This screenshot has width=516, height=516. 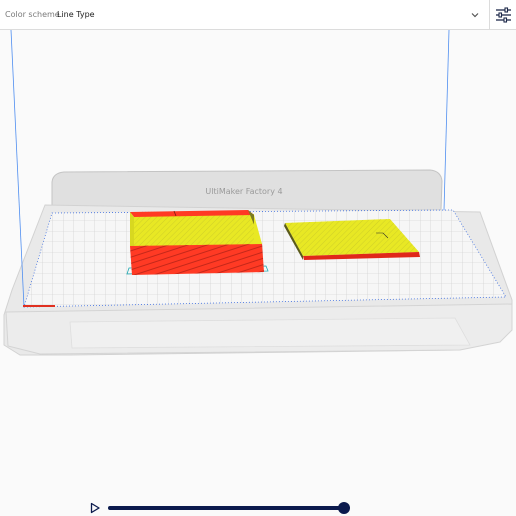 What do you see at coordinates (76, 14) in the screenshot?
I see `color-scheme-value: Line Type` at bounding box center [76, 14].